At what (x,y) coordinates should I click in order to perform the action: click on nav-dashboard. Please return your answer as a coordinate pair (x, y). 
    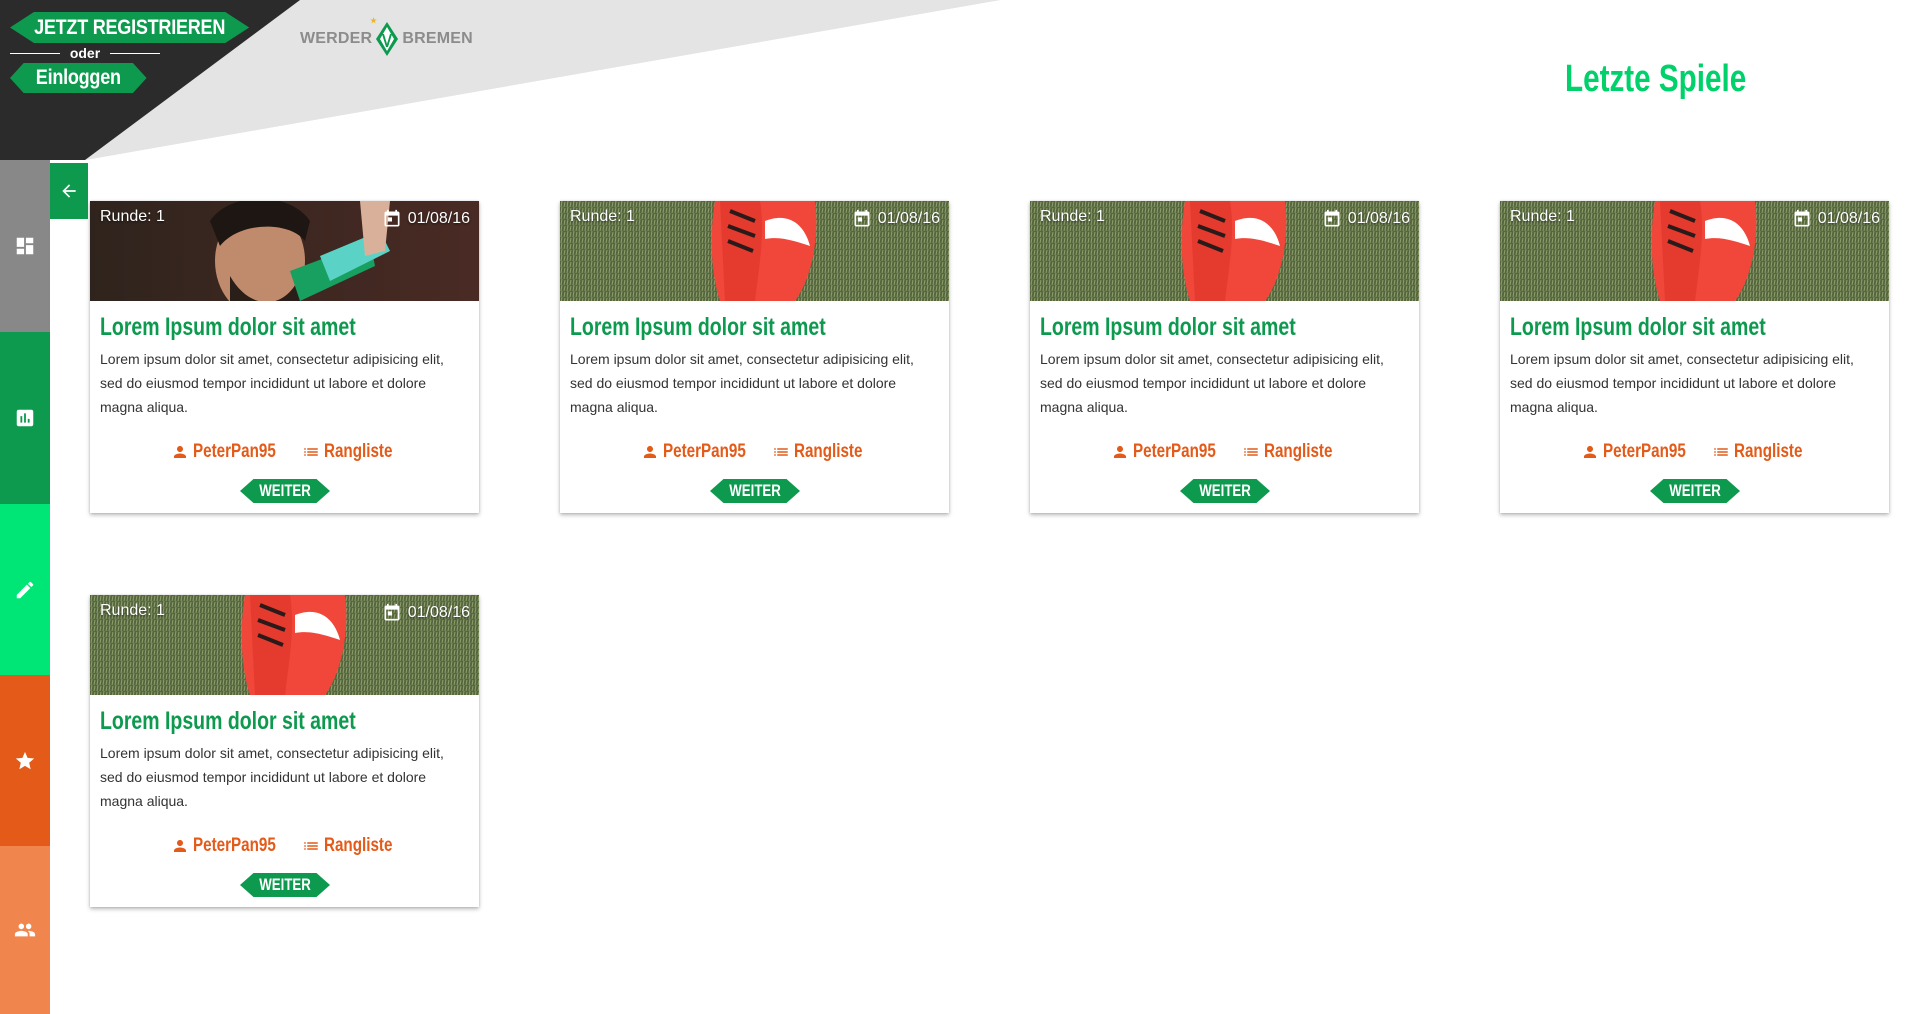
    Looking at the image, I should click on (25, 246).